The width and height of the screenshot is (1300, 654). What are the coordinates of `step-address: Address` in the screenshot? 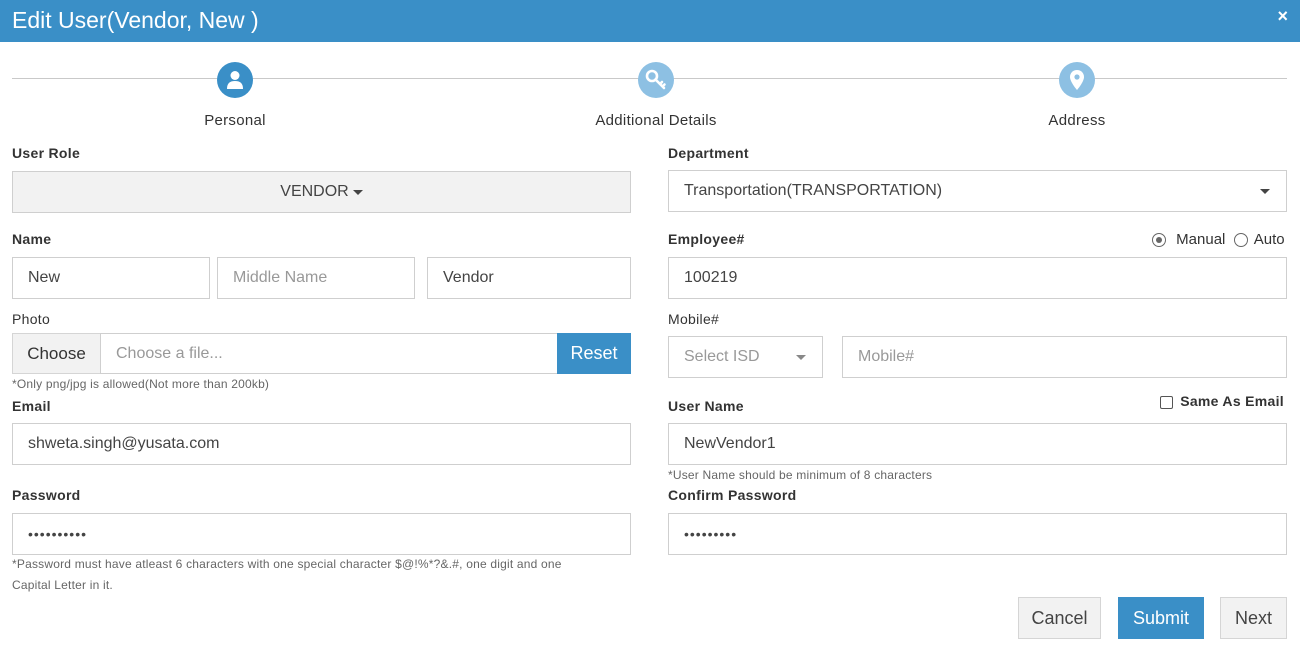 It's located at (1077, 95).